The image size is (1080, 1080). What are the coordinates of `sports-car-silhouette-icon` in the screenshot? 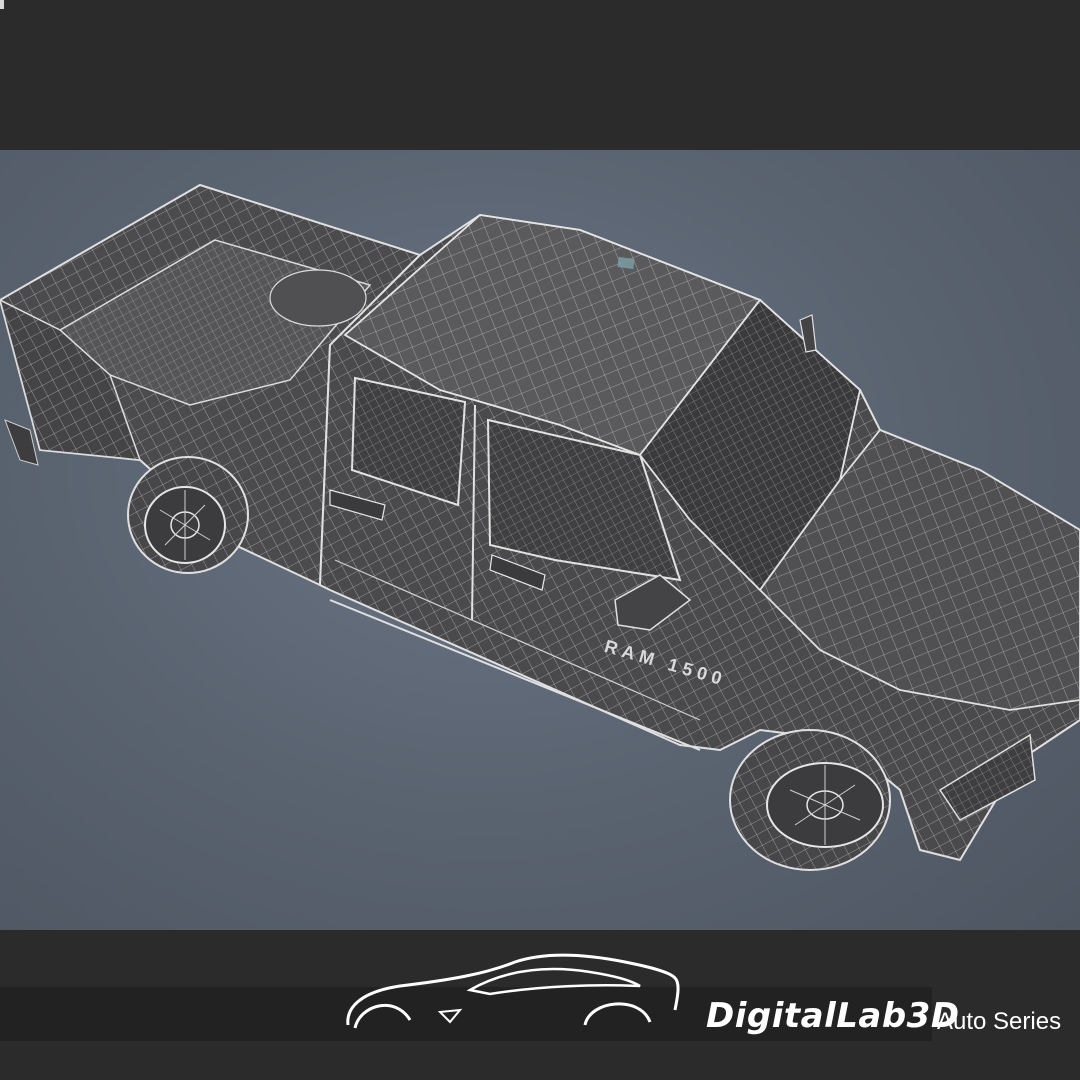 It's located at (513, 991).